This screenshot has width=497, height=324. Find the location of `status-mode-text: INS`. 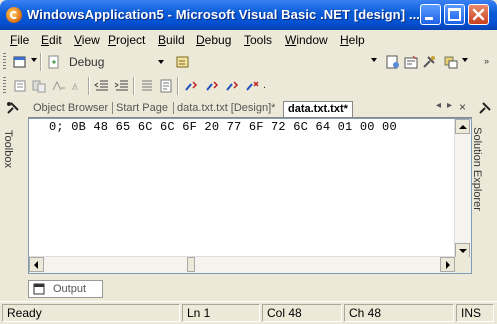

status-mode-text: INS is located at coordinates (471, 313).